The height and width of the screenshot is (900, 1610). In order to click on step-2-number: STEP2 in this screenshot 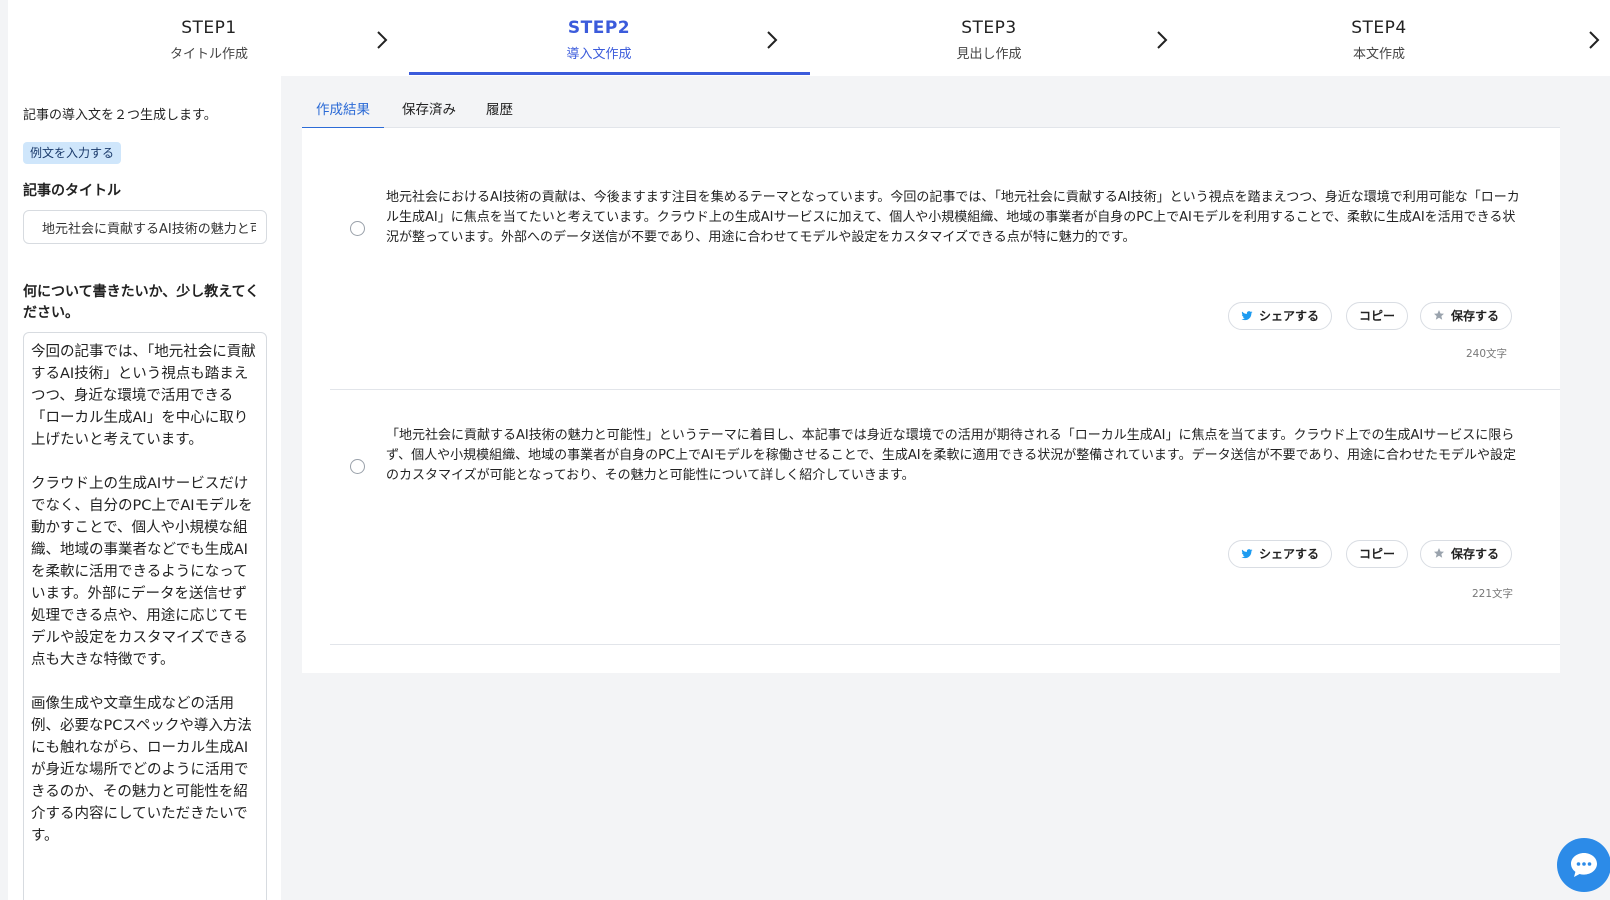, I will do `click(599, 28)`.